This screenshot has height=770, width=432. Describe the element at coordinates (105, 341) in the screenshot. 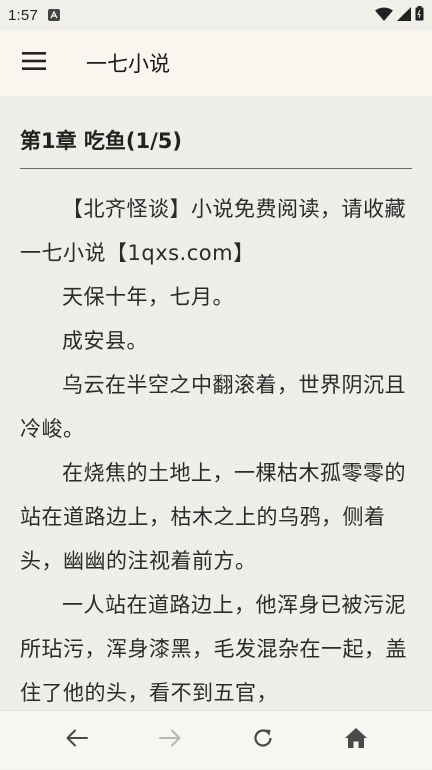

I see `paragraph: 成安县。` at that location.